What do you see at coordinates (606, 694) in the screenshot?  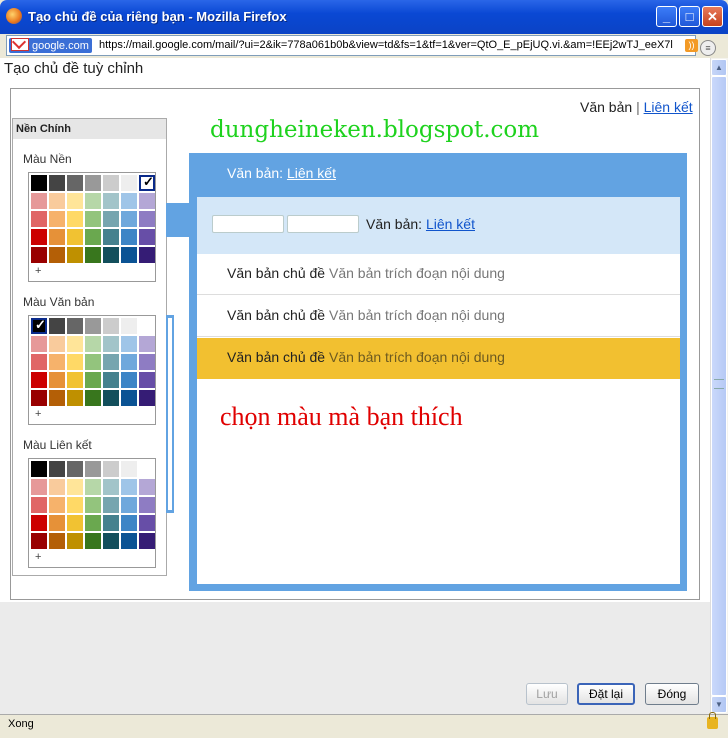 I see `reset-button: Đặt lại` at bounding box center [606, 694].